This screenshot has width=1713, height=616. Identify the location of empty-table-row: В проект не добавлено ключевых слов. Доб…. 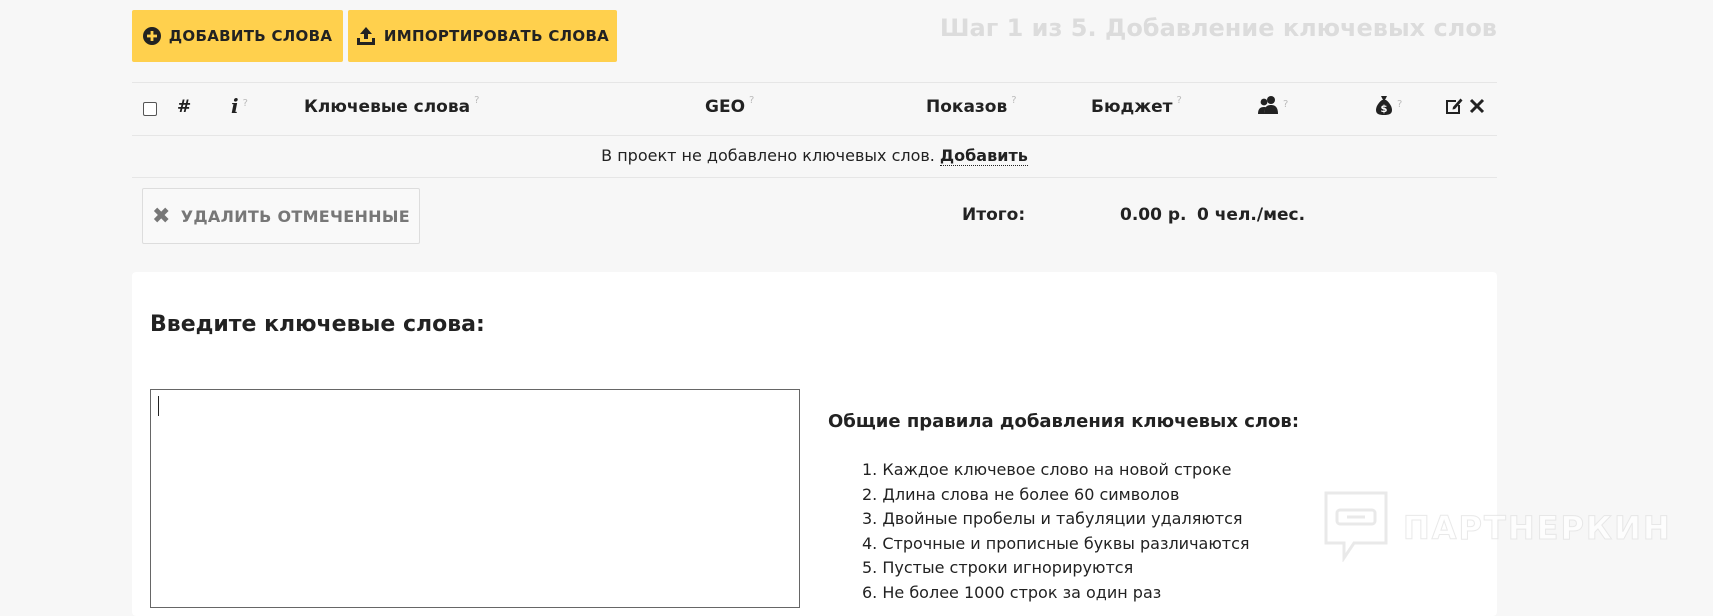
(814, 156).